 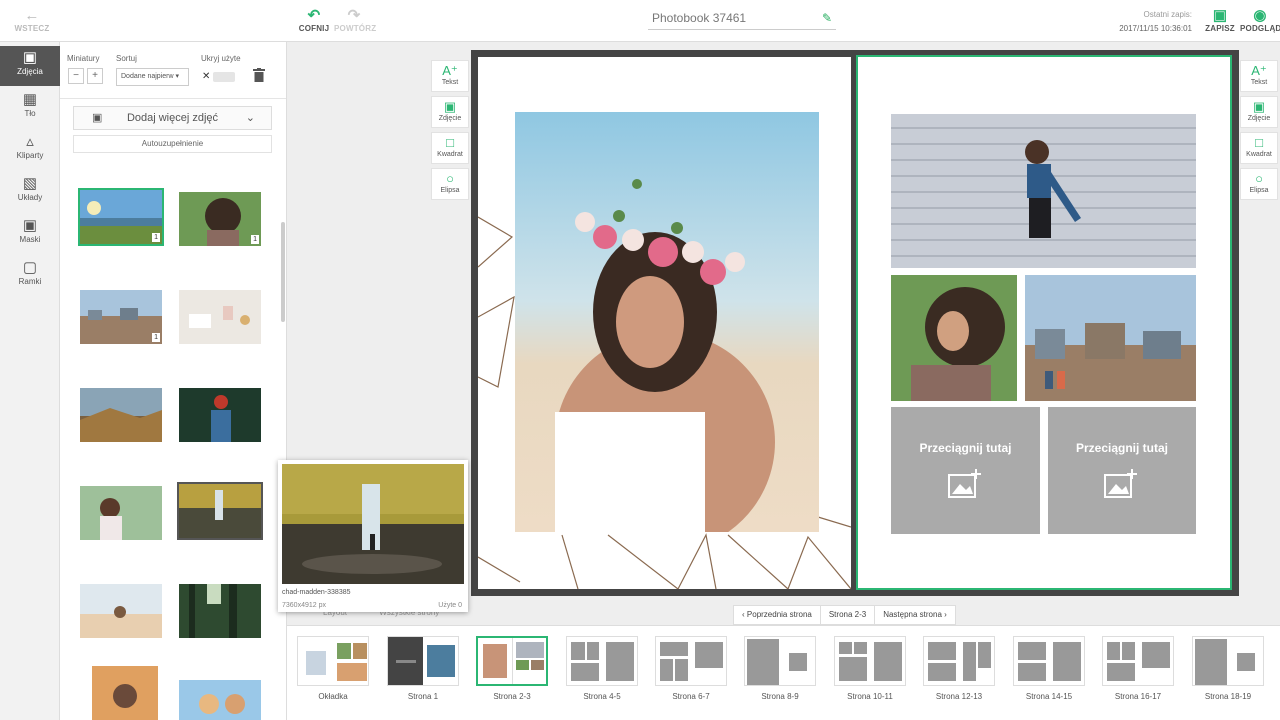 What do you see at coordinates (1155, 28) in the screenshot?
I see `last-save-time: 2017/11/15 10:36:01` at bounding box center [1155, 28].